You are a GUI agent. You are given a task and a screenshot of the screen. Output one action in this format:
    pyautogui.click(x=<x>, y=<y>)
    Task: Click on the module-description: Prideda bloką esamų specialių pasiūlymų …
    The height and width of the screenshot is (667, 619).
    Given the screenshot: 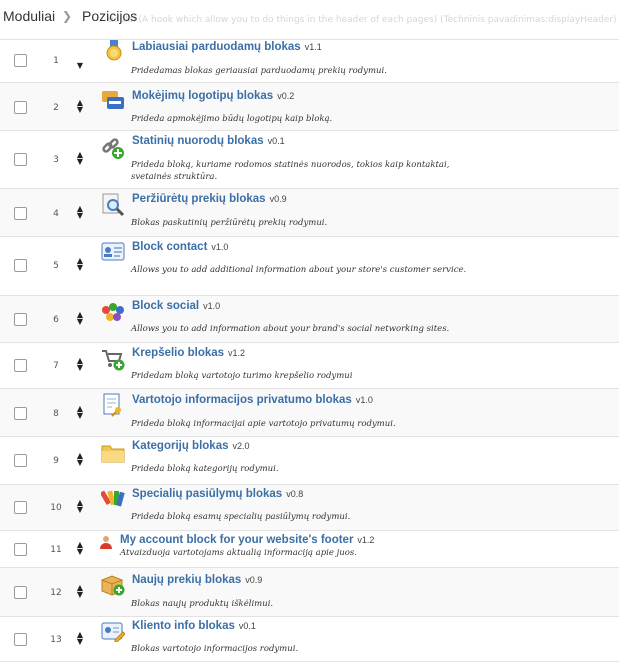 What is the action you would take?
    pyautogui.click(x=241, y=517)
    